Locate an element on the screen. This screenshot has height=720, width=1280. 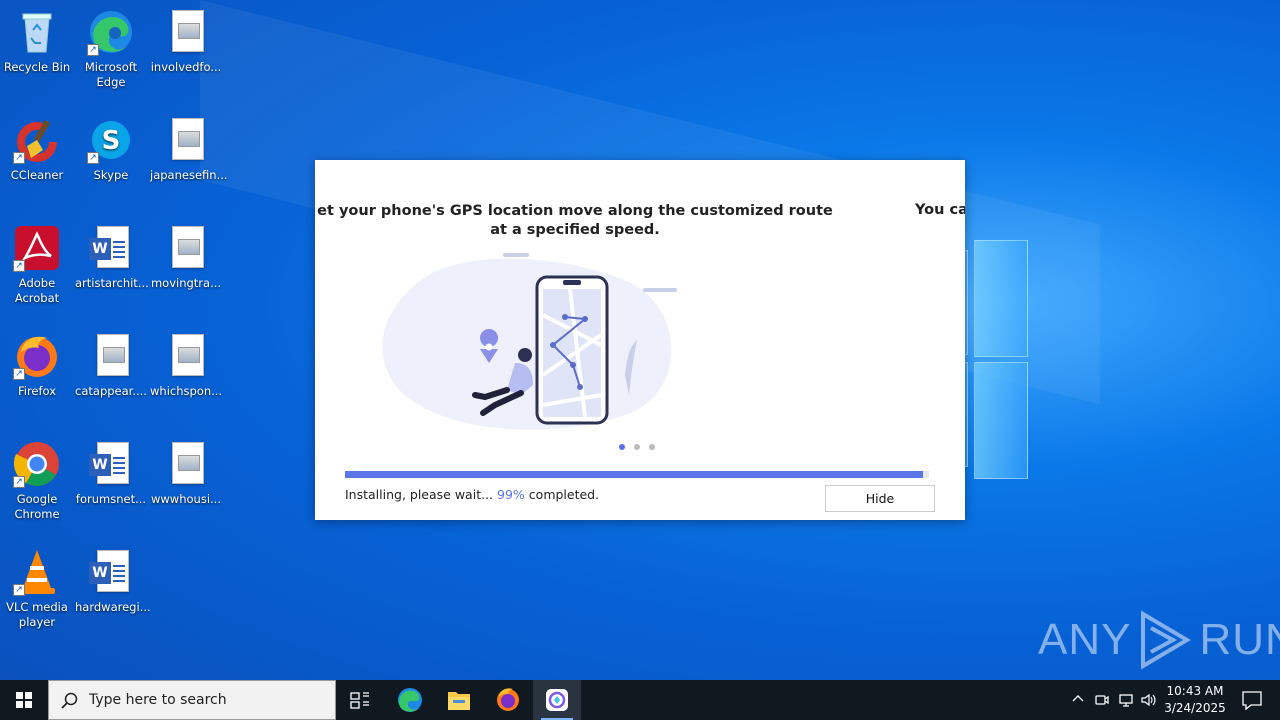
task-view-button is located at coordinates (360, 700).